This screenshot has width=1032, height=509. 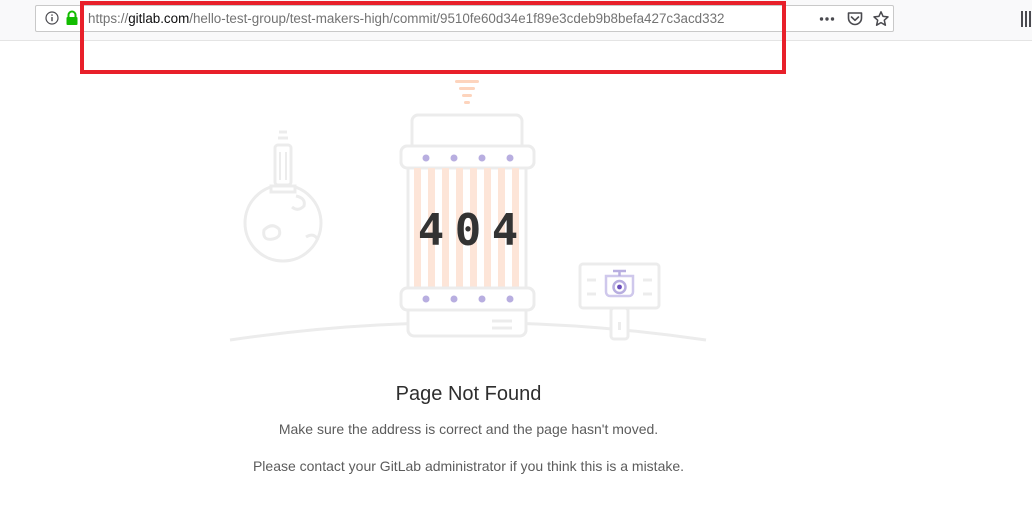 I want to click on error-code-digit-2: 0, so click(x=468, y=230).